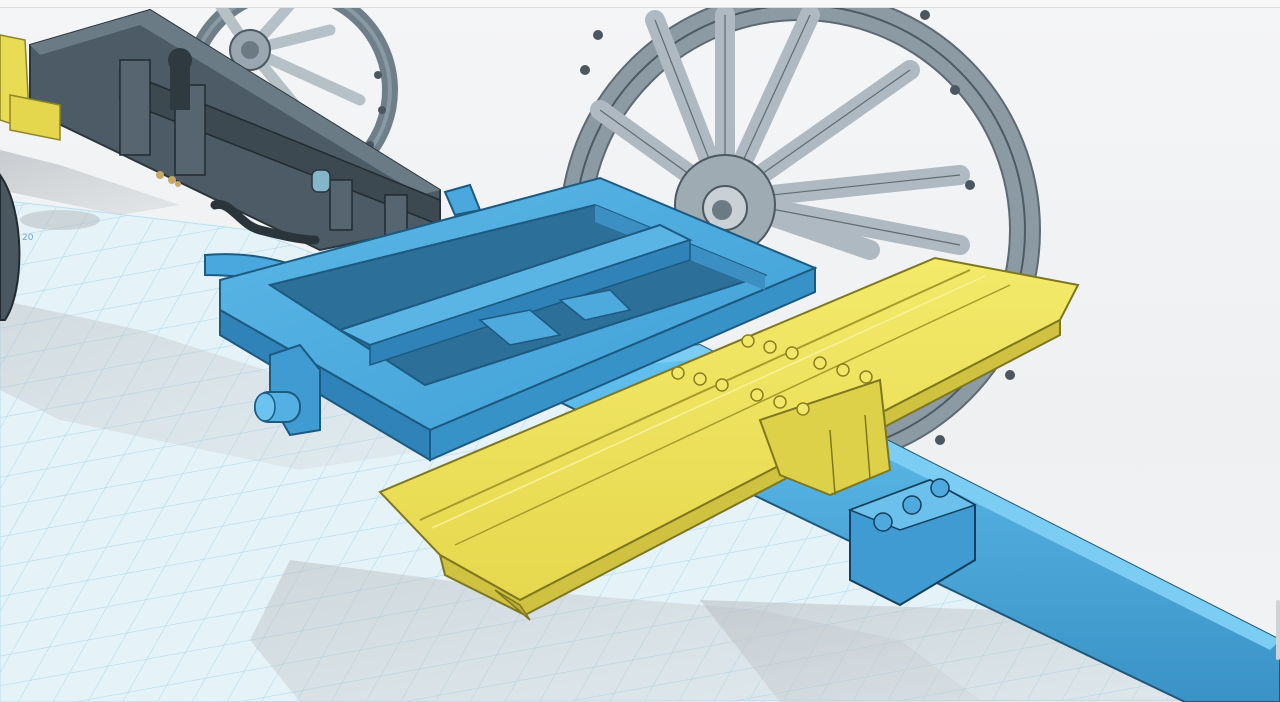  Describe the element at coordinates (640, 4) in the screenshot. I see `viewport-top-border` at that location.